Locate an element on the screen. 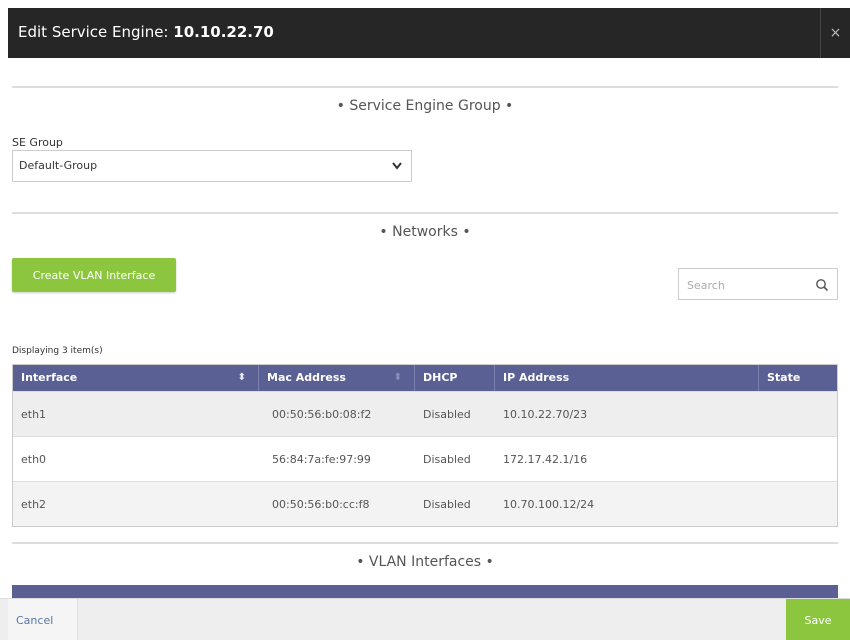 This screenshot has width=850, height=640. se-group-label: SE Group is located at coordinates (37, 142).